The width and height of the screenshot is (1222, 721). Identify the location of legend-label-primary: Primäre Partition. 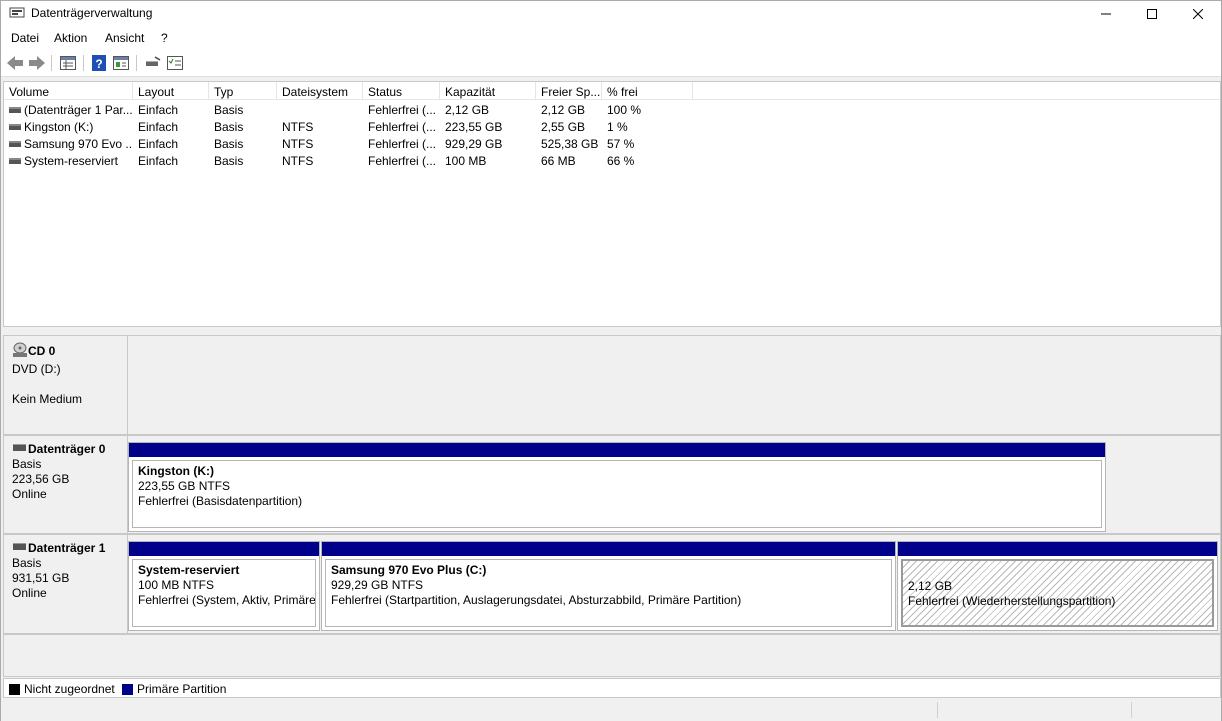
(182, 689).